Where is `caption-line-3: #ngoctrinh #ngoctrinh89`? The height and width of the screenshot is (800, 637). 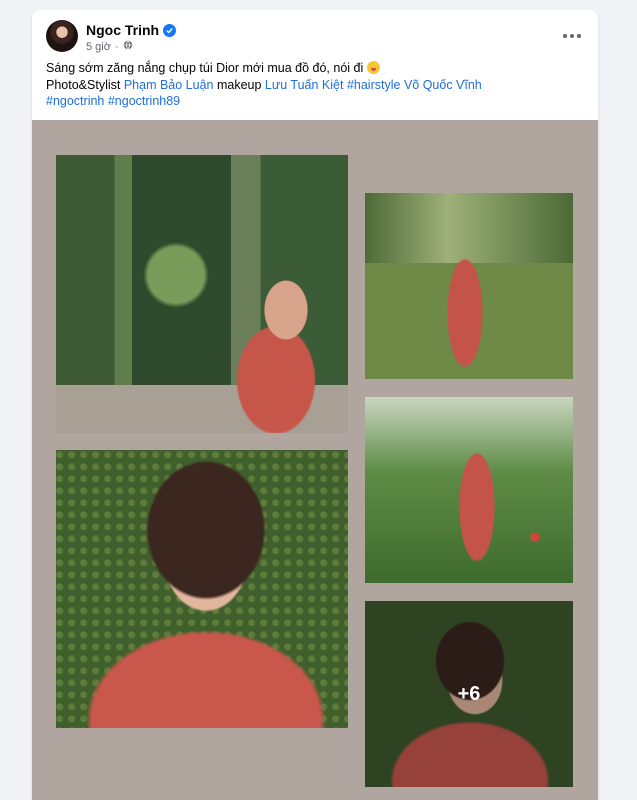
caption-line-3: #ngoctrinh #ngoctrinh89 is located at coordinates (316, 101).